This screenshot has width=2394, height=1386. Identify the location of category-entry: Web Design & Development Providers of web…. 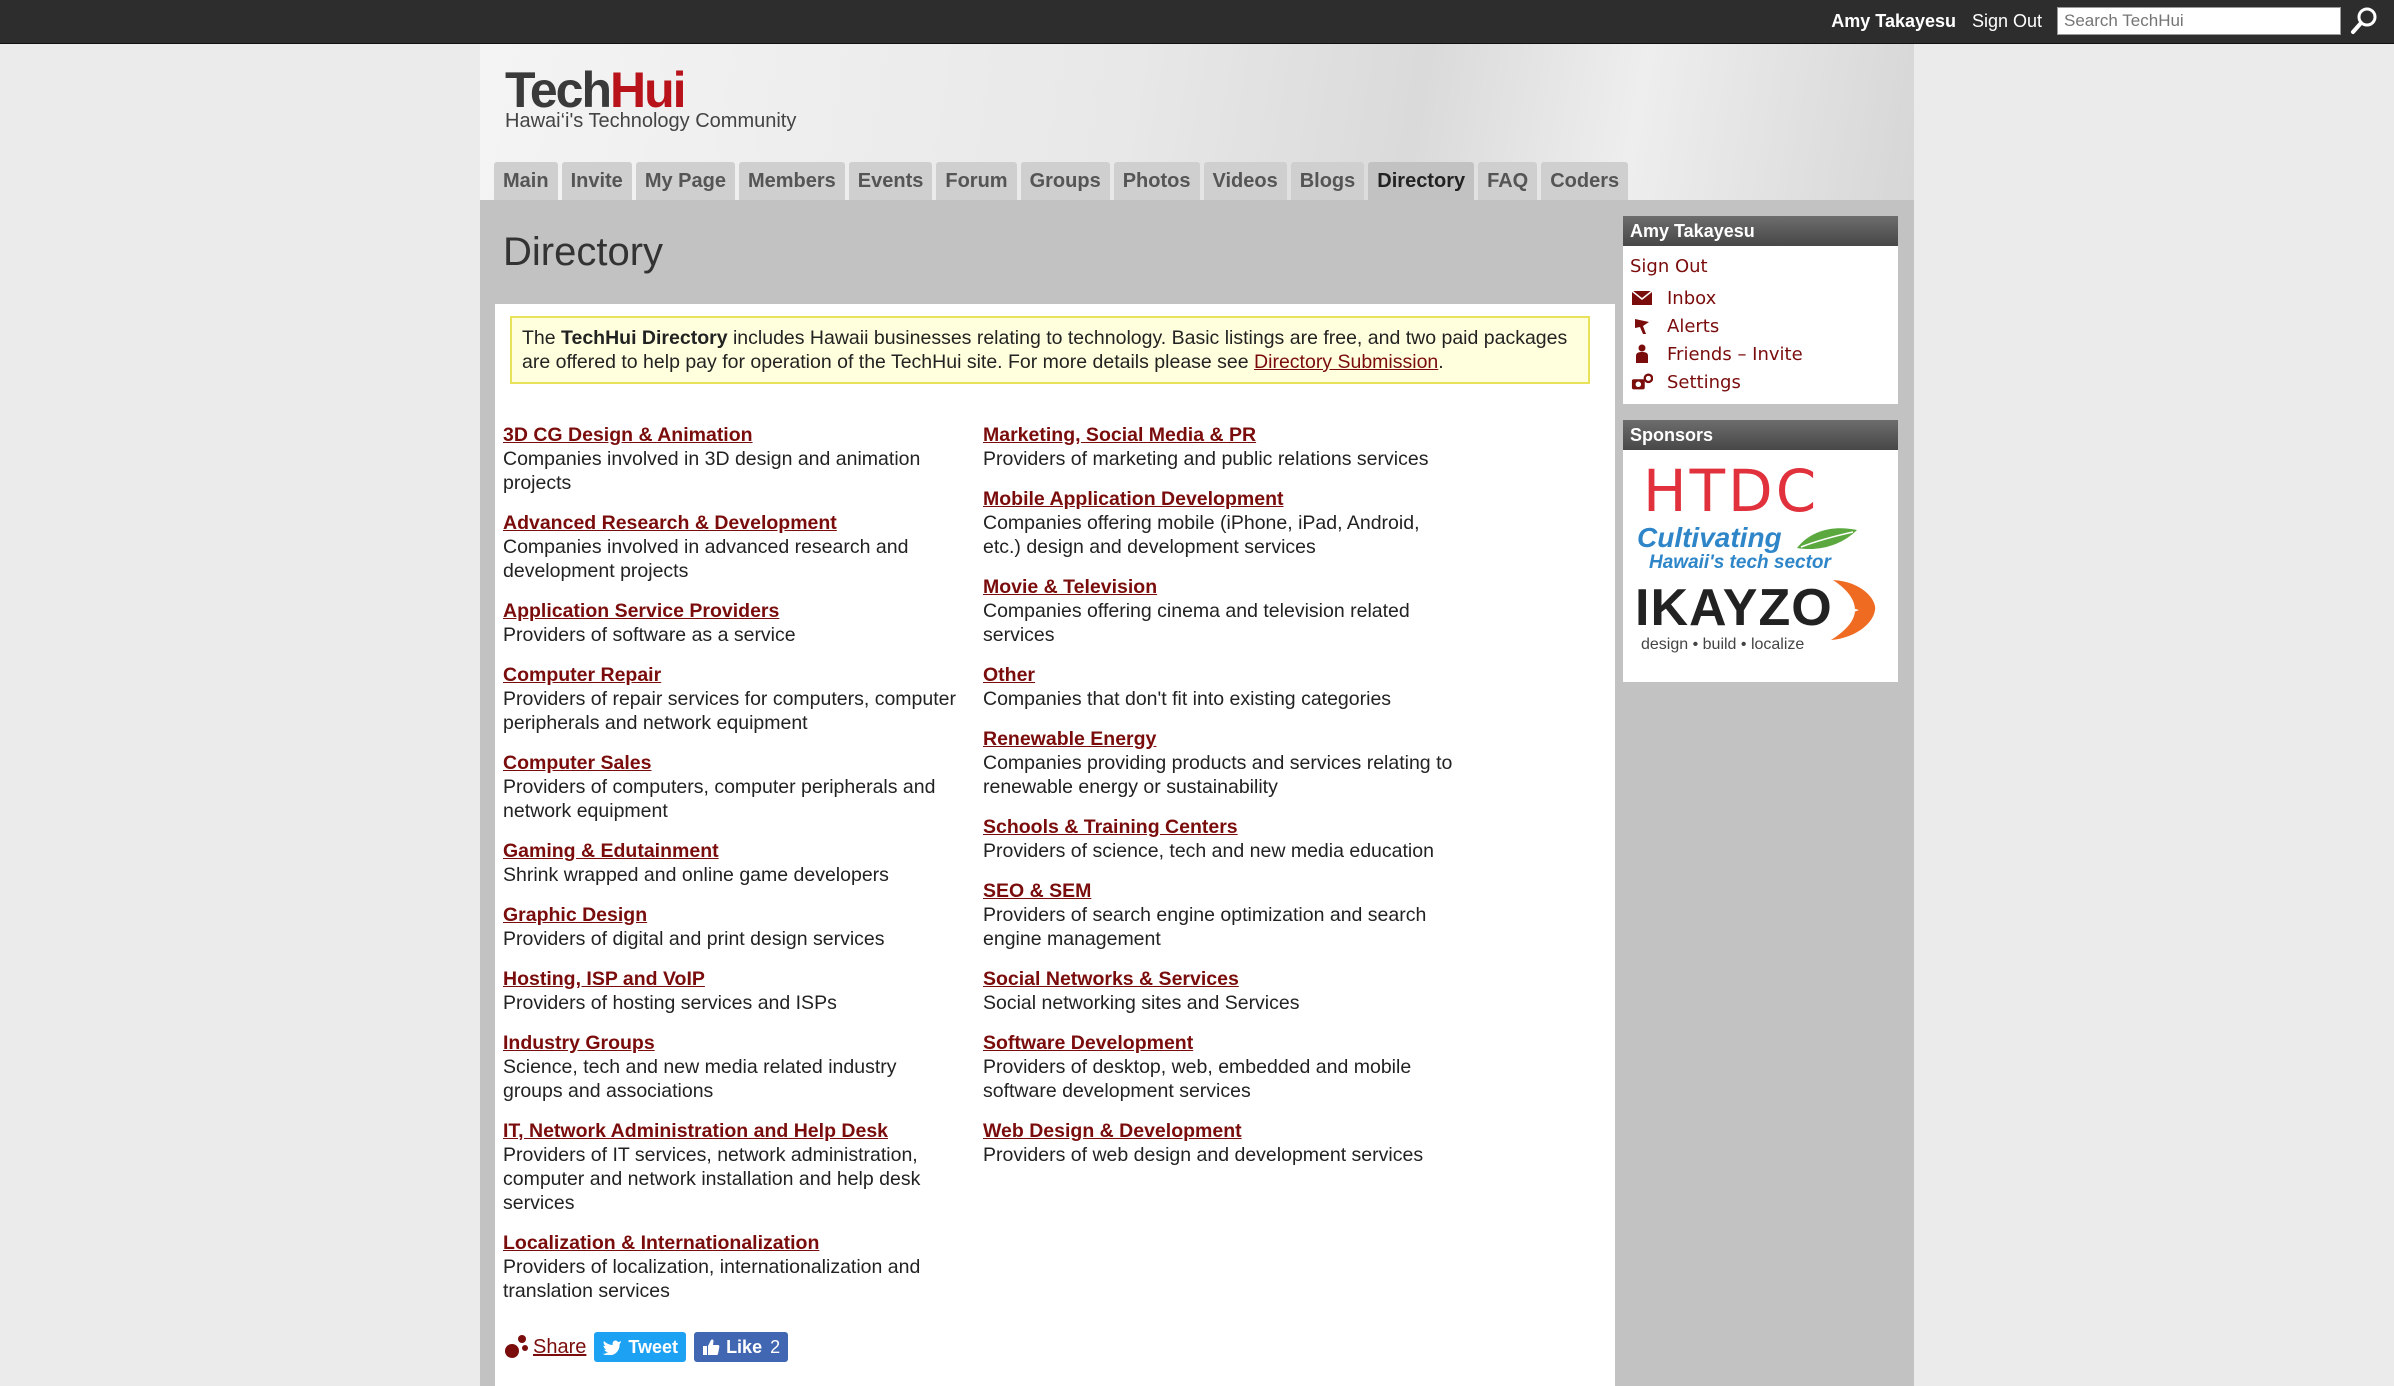
(1218, 1143).